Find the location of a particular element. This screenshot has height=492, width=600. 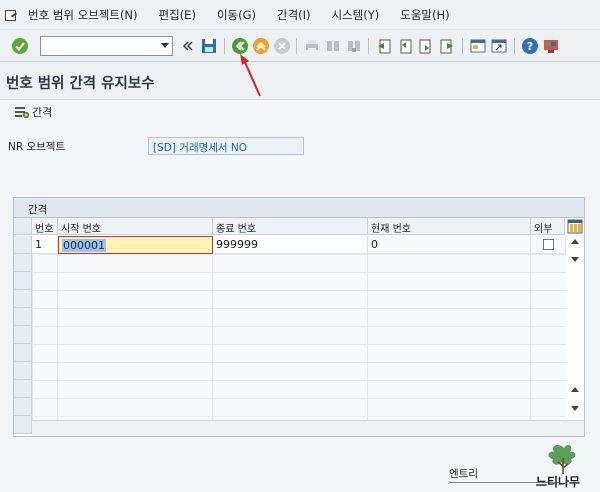

standard-toolbar: ? is located at coordinates (300, 46).